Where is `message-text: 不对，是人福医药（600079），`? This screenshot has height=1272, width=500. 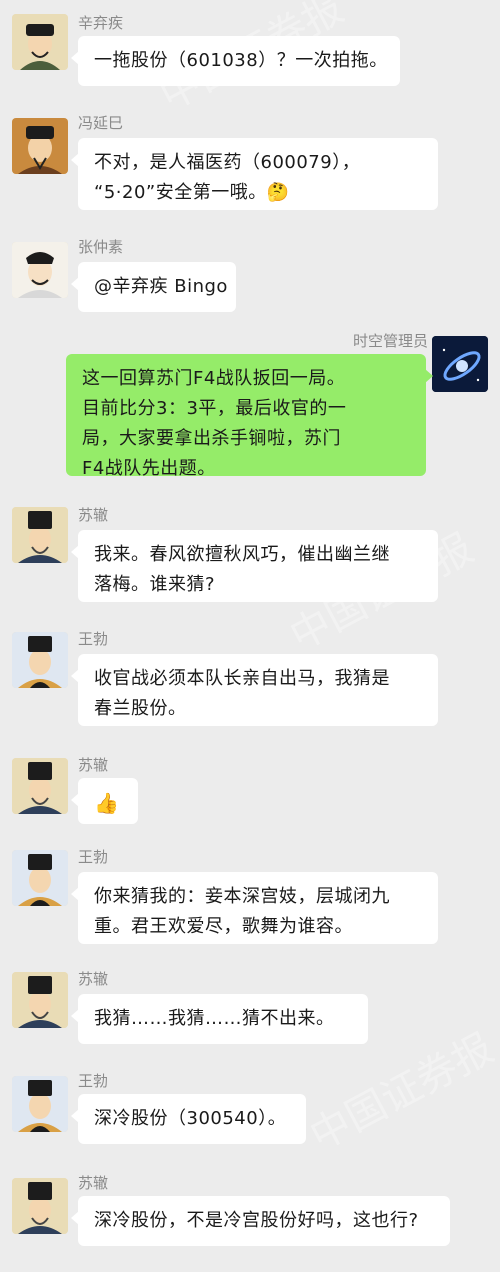
message-text: 不对，是人福医药（600079）， is located at coordinates (227, 162).